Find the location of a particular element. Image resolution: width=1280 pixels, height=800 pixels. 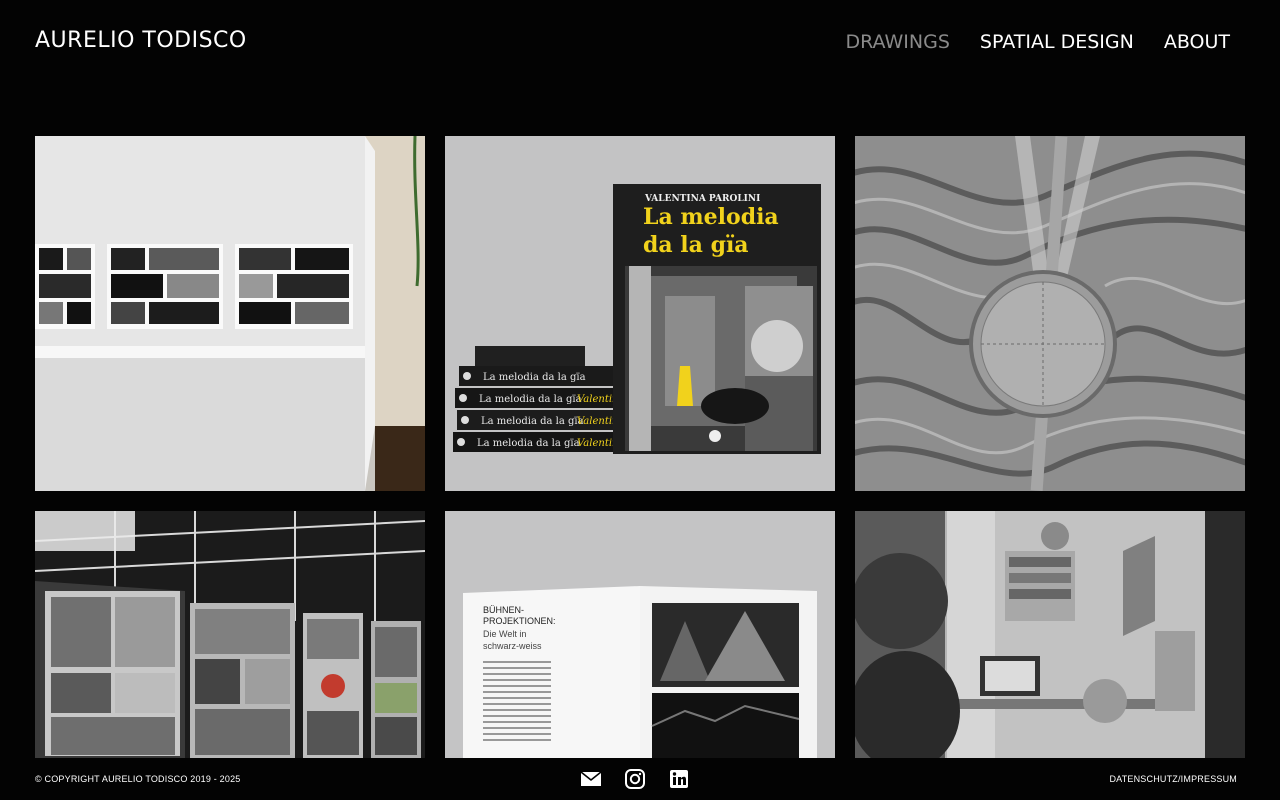

project-tile-woodgrain is located at coordinates (1050, 313).